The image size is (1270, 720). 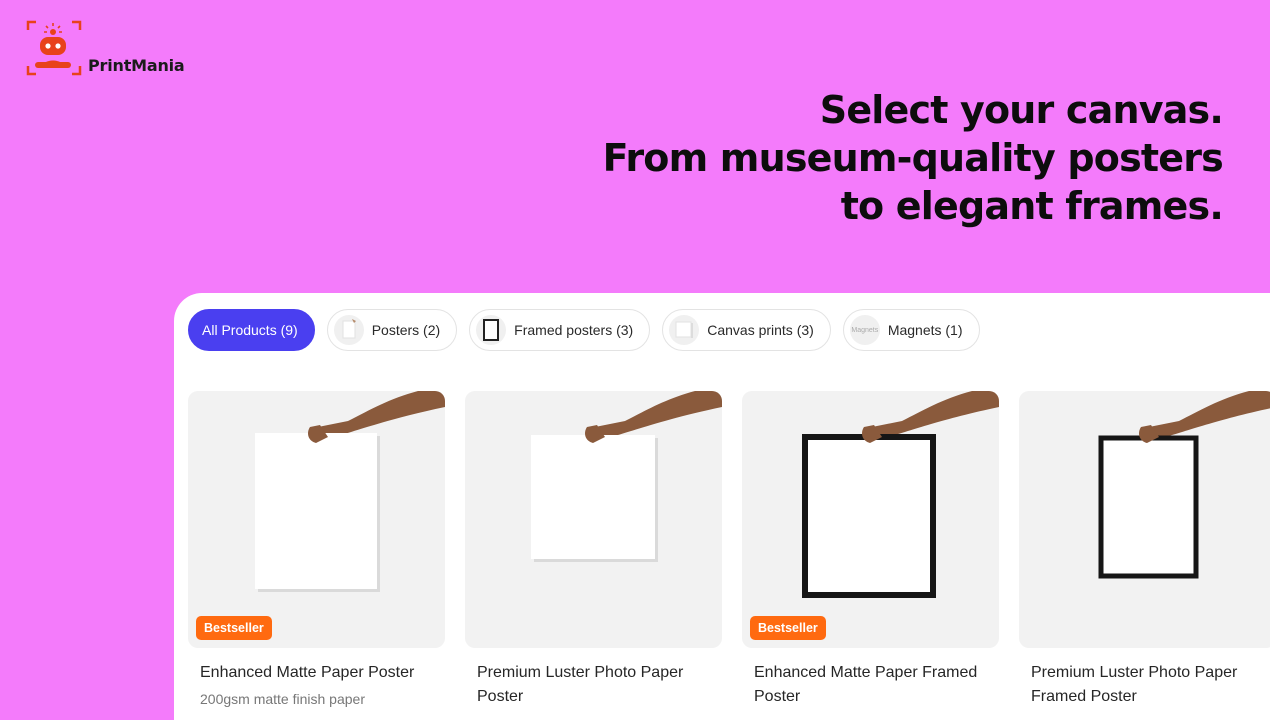 What do you see at coordinates (136, 65) in the screenshot?
I see `brand-name: PrintMania` at bounding box center [136, 65].